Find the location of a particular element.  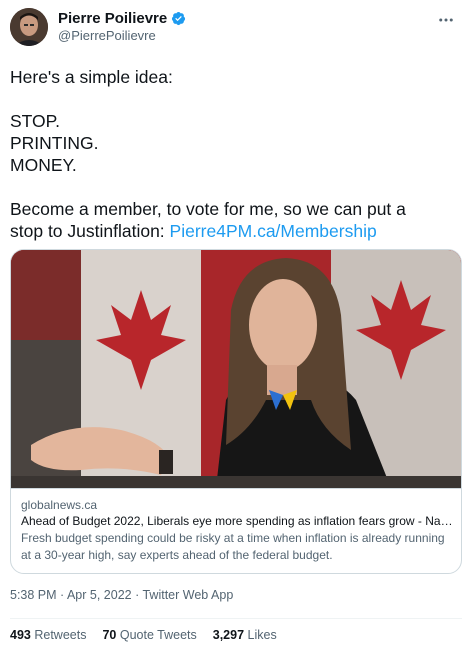

quote-tweets-count: 70 is located at coordinates (109, 635).